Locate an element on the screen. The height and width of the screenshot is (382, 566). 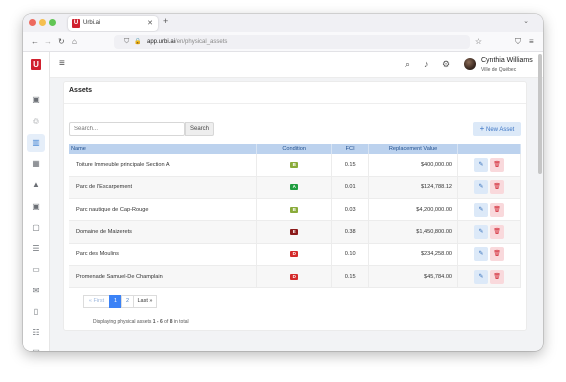
forward-icon: → is located at coordinates (48, 41).